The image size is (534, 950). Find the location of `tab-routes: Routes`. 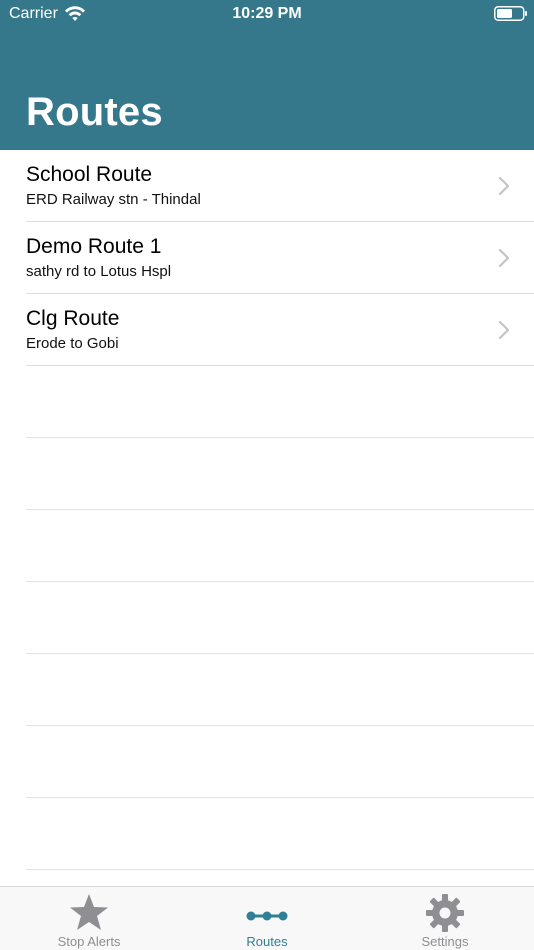

tab-routes: Routes is located at coordinates (267, 918).